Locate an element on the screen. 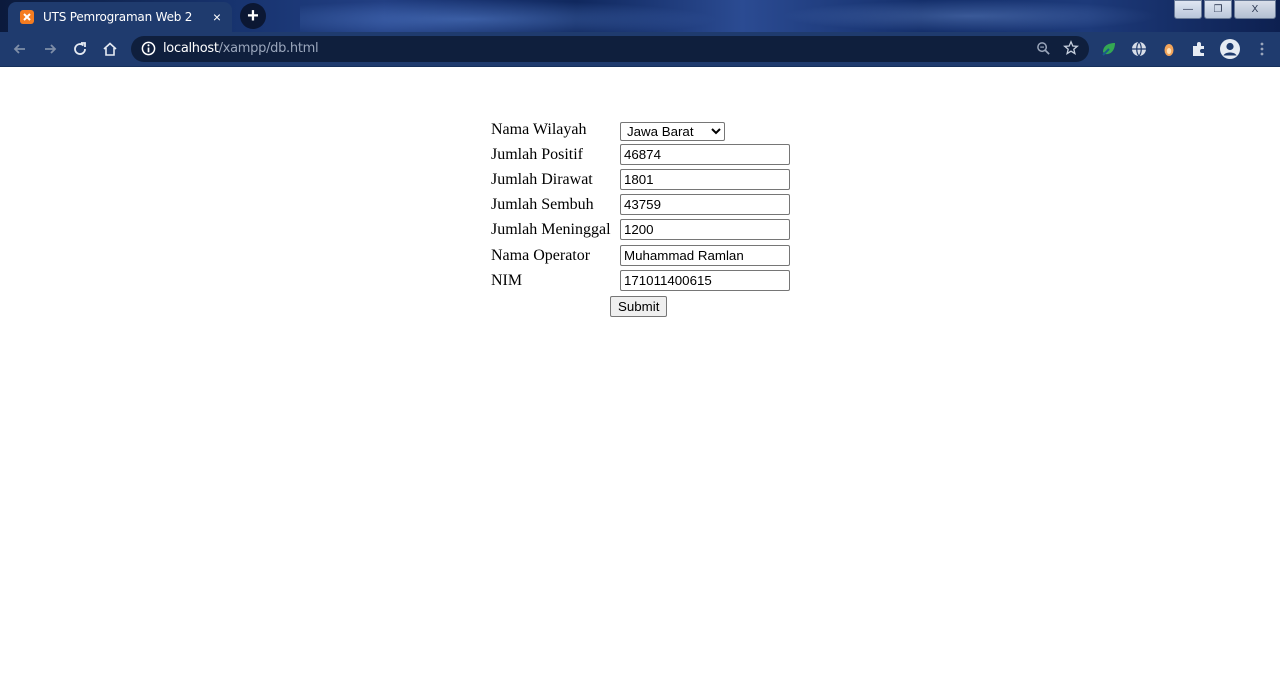  profile-icon is located at coordinates (1230, 49).